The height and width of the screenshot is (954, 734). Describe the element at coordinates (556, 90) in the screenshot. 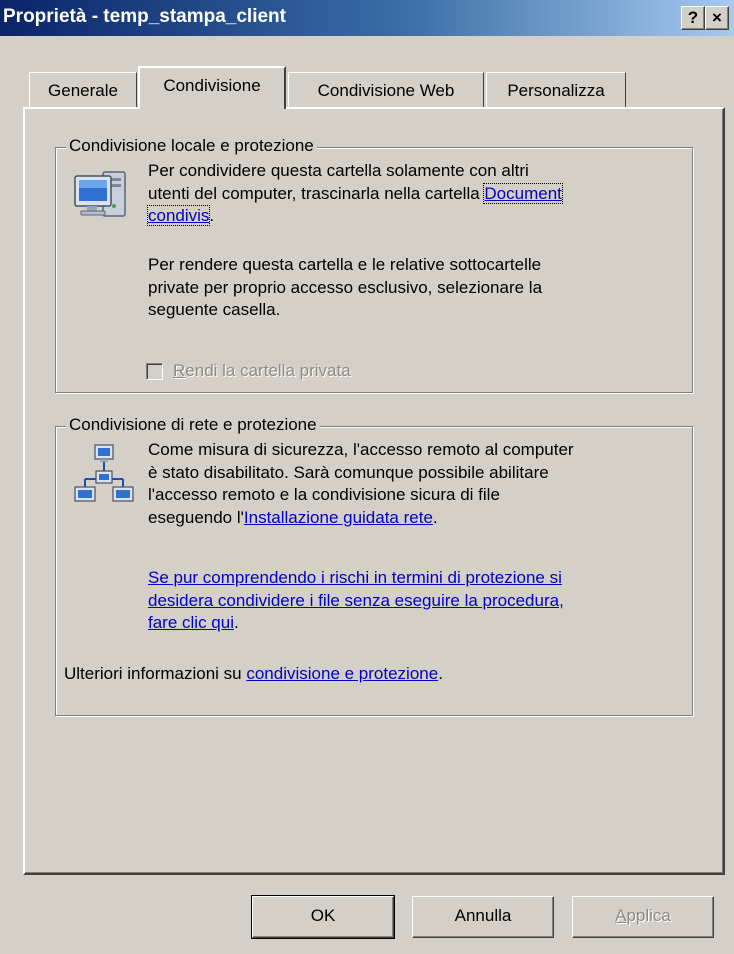

I see `tab-personalizza: Personalizza` at that location.